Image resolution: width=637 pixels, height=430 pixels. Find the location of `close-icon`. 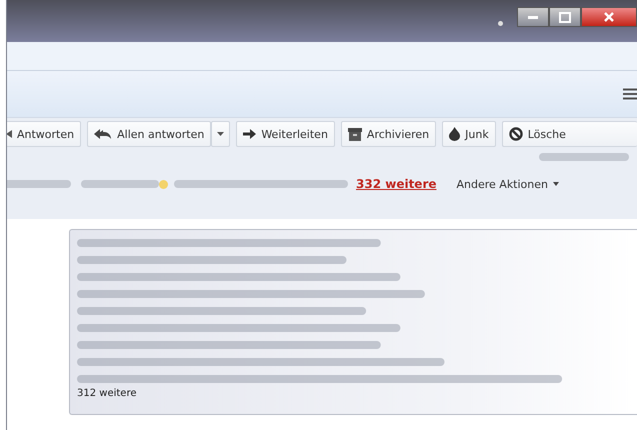

close-icon is located at coordinates (609, 17).